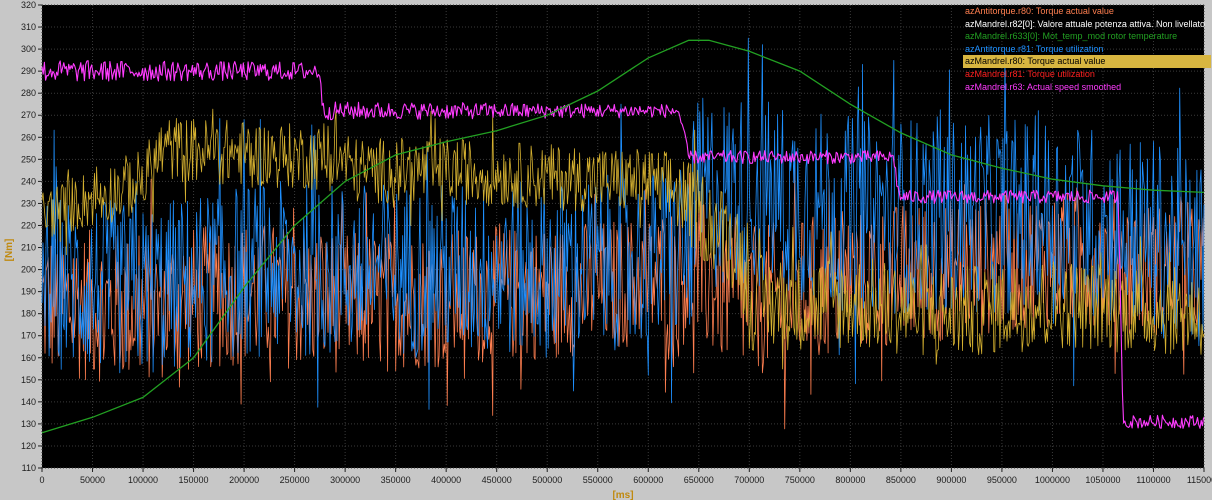 The image size is (1212, 500). What do you see at coordinates (41, 480) in the screenshot?
I see `x-tick-label: 0` at bounding box center [41, 480].